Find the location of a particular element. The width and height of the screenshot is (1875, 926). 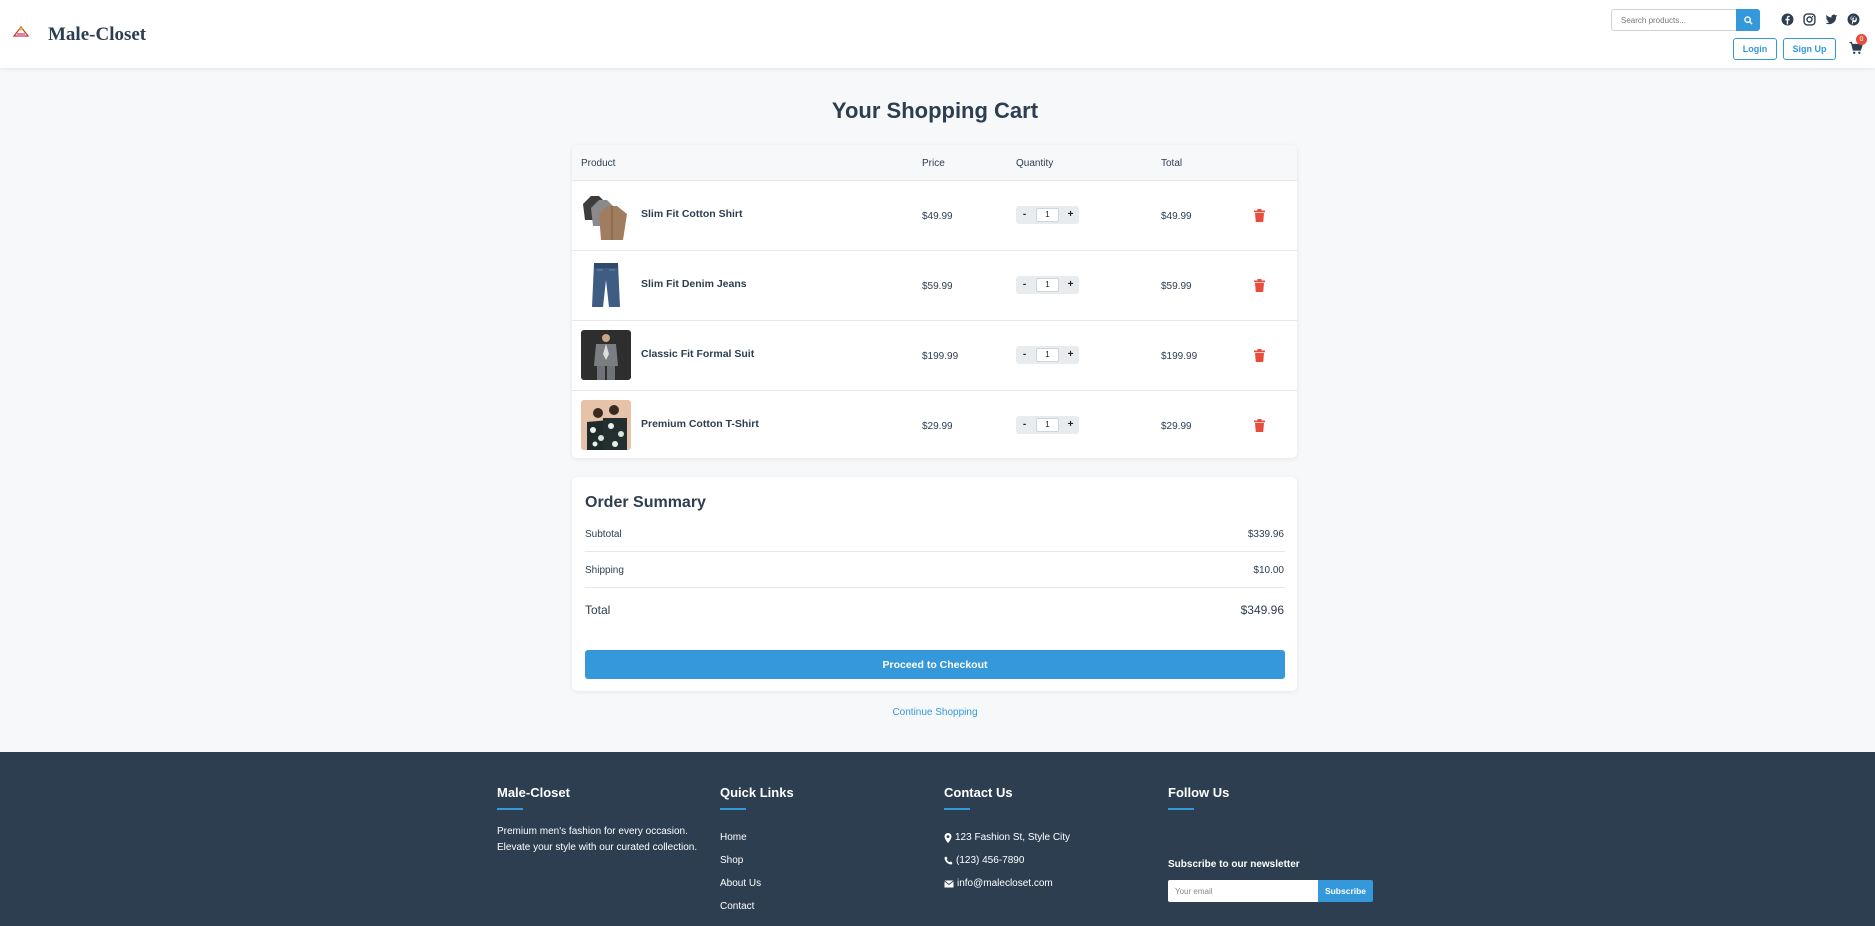

quick-links-title: Quick Links is located at coordinates (757, 792).